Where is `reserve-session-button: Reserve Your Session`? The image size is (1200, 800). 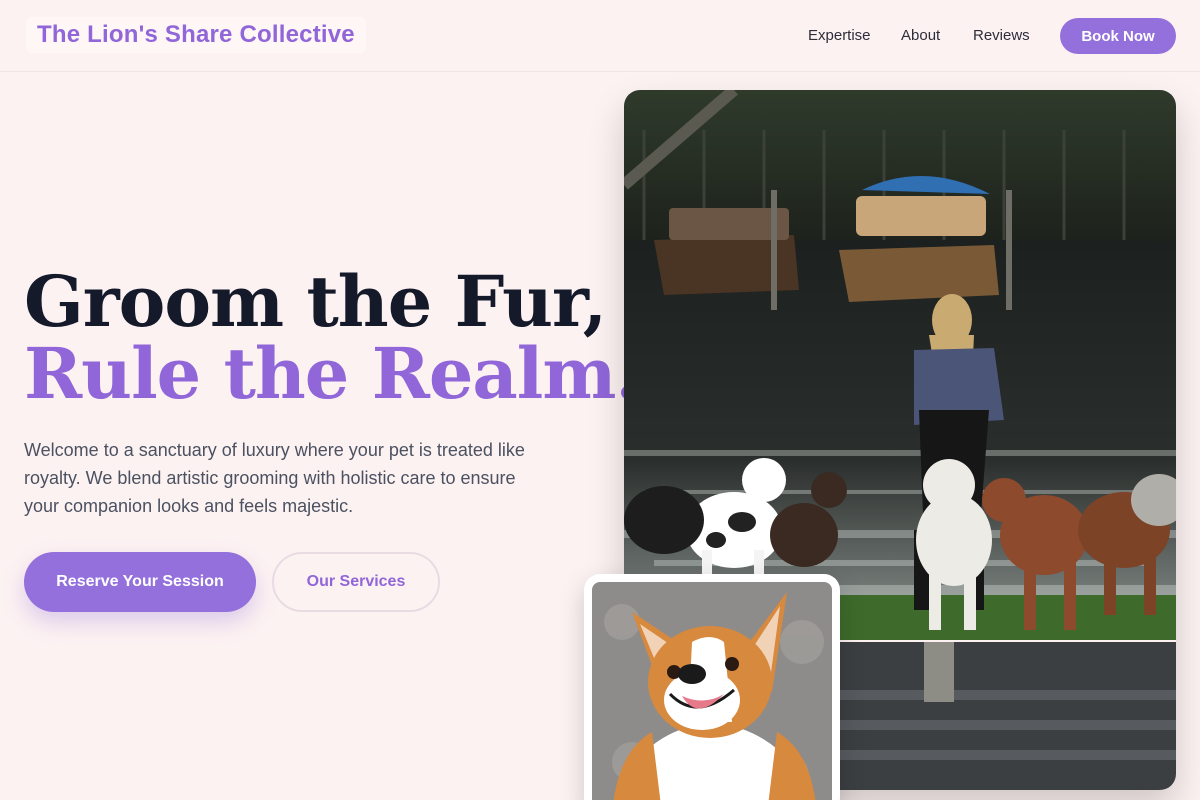
reserve-session-button: Reserve Your Session is located at coordinates (140, 582).